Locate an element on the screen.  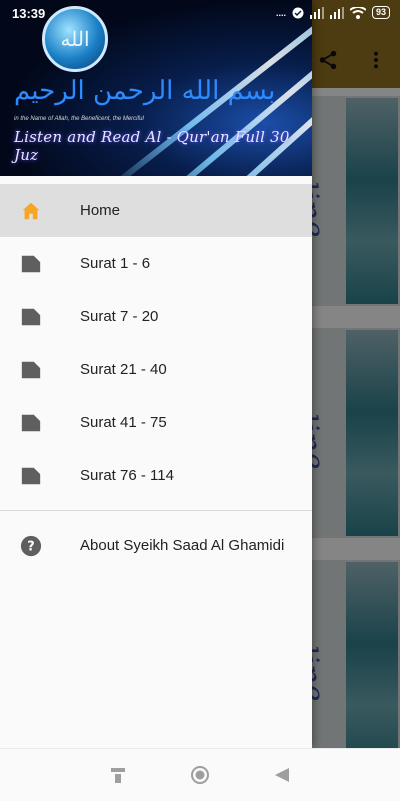
status-time: 13:39 is located at coordinates (29, 13).